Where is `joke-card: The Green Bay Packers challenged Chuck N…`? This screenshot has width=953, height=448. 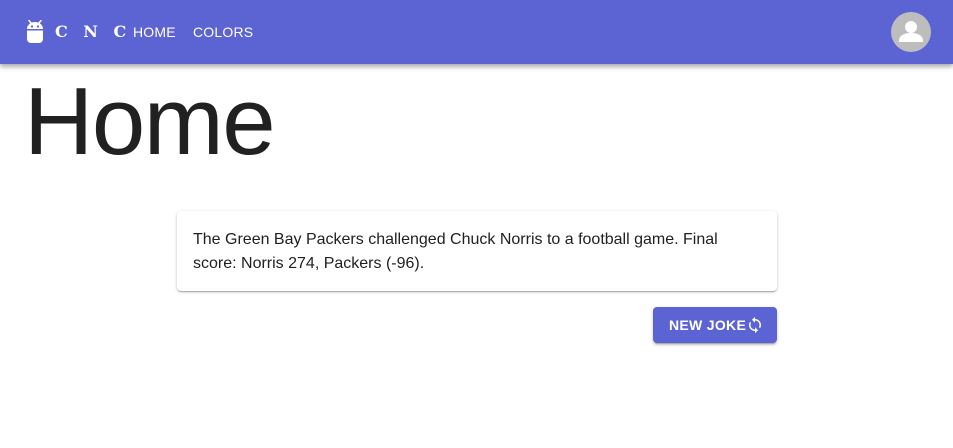
joke-card: The Green Bay Packers challenged Chuck N… is located at coordinates (477, 251).